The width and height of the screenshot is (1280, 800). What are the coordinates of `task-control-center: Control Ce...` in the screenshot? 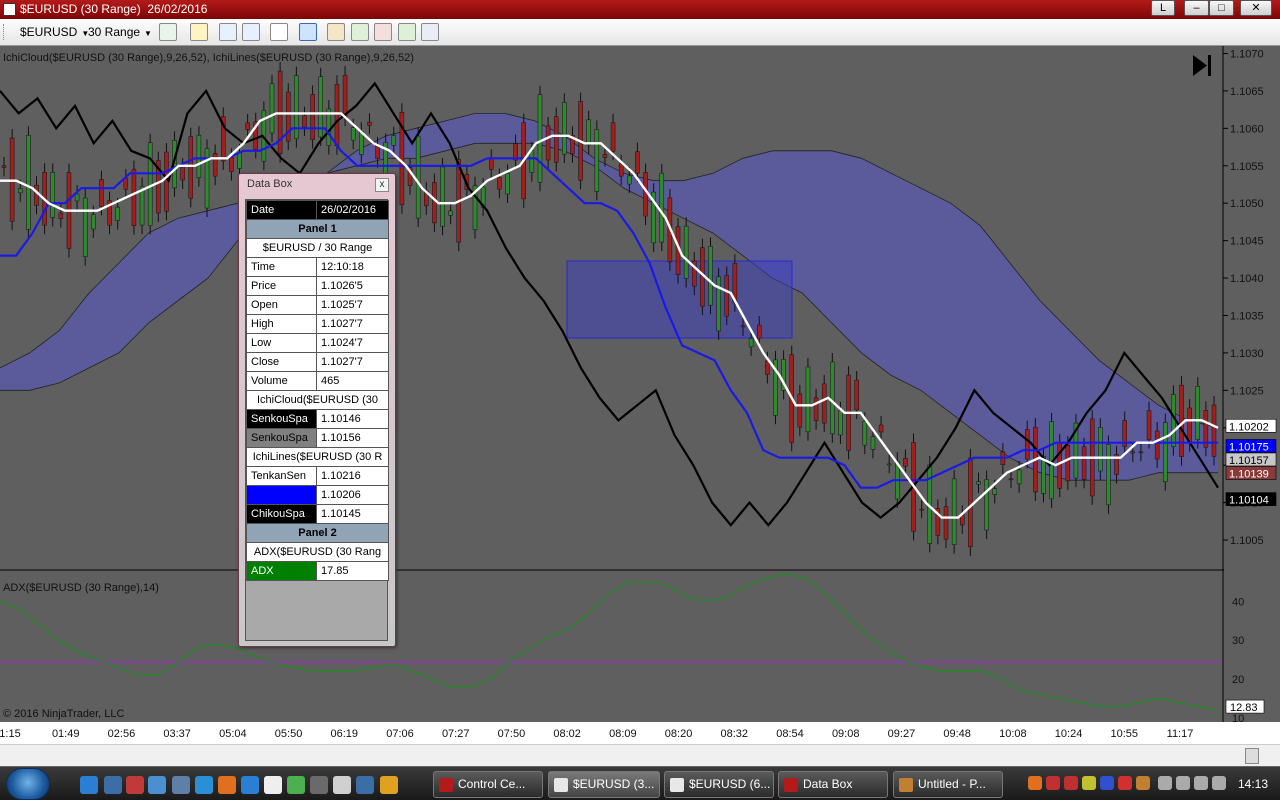 It's located at (488, 784).